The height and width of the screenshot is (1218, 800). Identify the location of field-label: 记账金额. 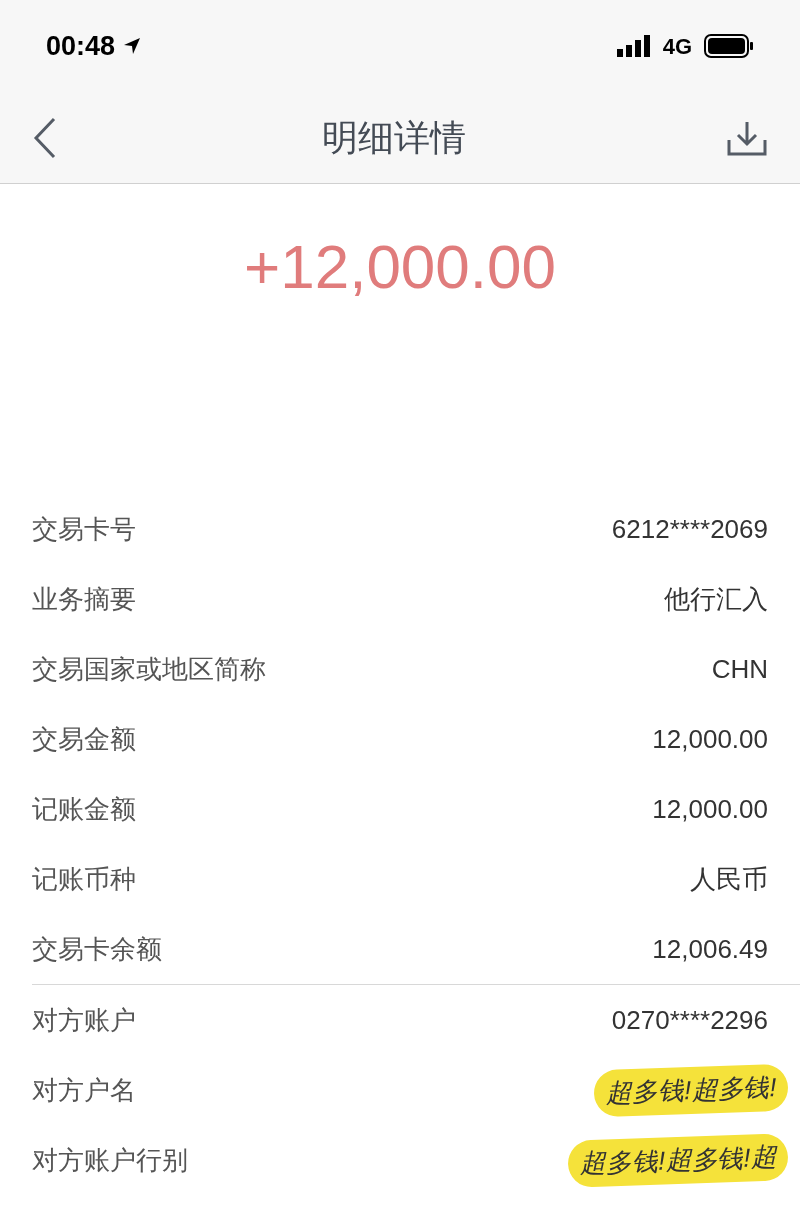
(84, 809).